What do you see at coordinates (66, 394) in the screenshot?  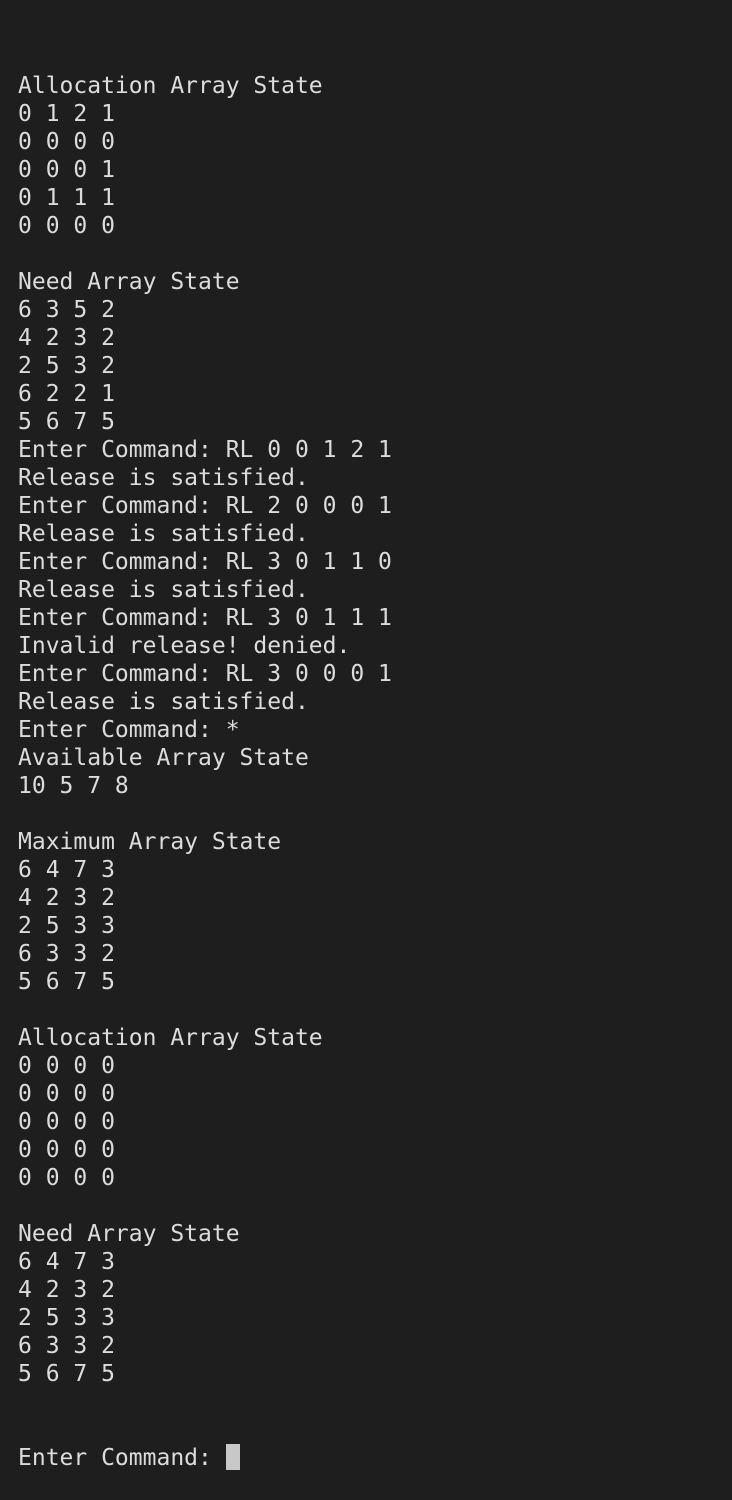 I see `output-line: 6 2 2 1` at bounding box center [66, 394].